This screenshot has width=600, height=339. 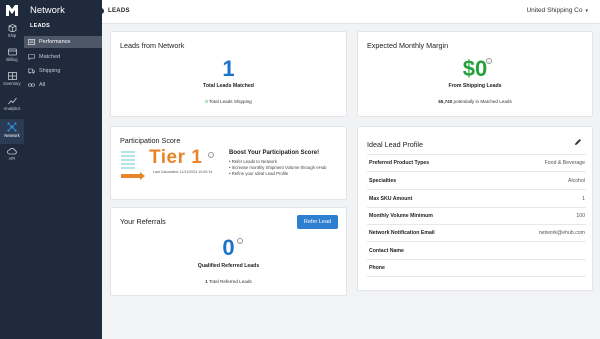 I want to click on rail-item-api: API, so click(x=12, y=158).